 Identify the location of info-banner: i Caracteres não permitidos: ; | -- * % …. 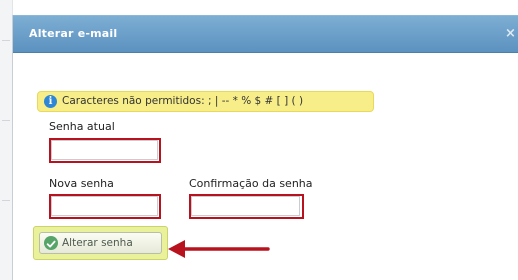
(205, 101).